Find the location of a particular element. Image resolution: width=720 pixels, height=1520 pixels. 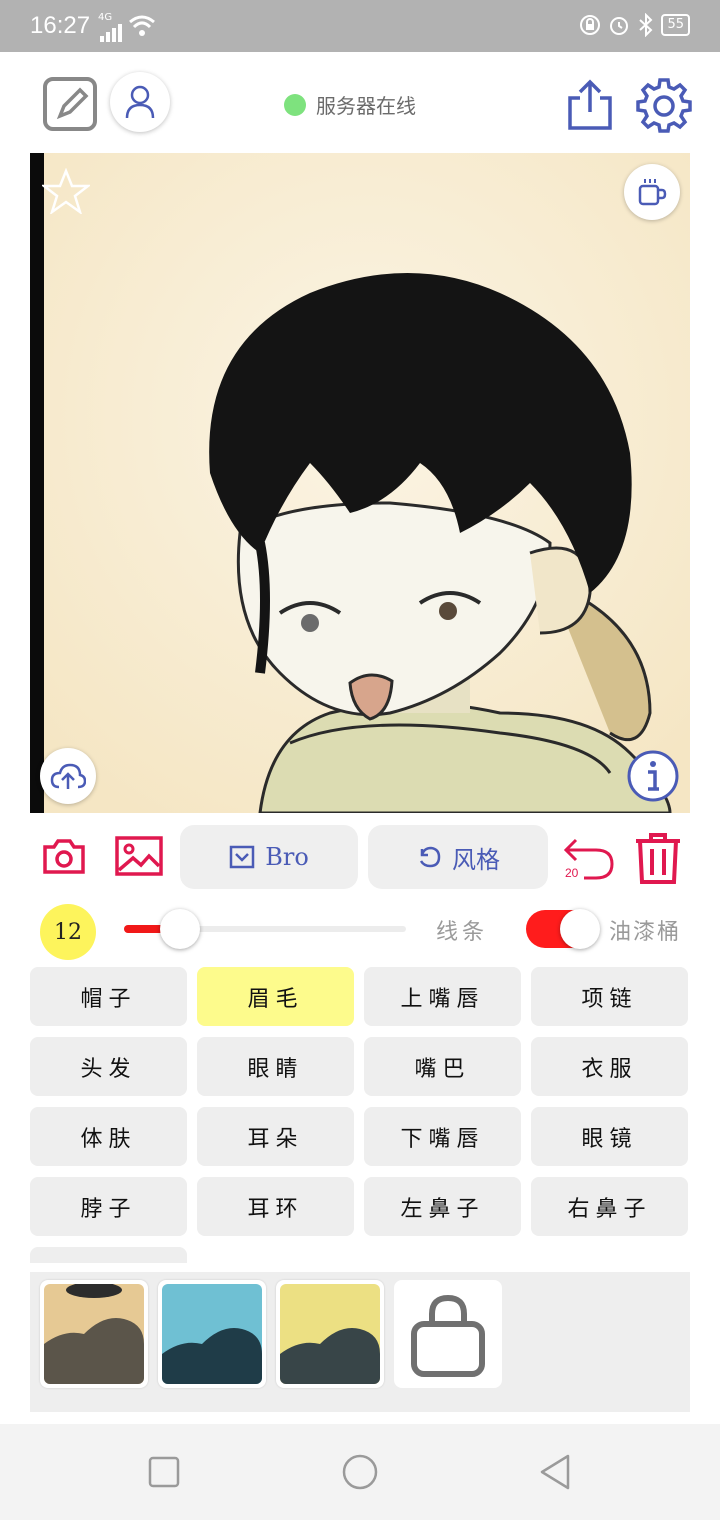

status-time: 16:27 is located at coordinates (60, 25).